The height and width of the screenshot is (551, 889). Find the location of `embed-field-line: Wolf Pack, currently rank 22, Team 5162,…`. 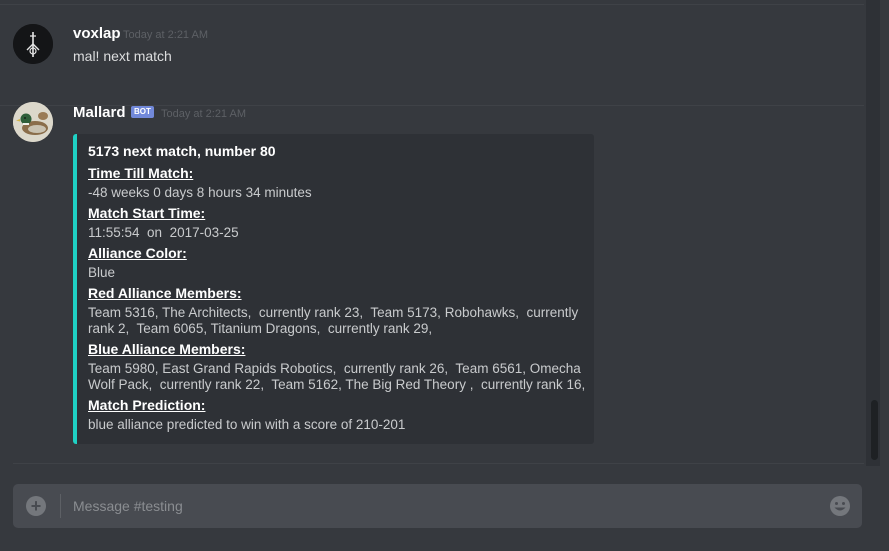

embed-field-line: Wolf Pack, currently rank 22, Team 5162,… is located at coordinates (337, 384).